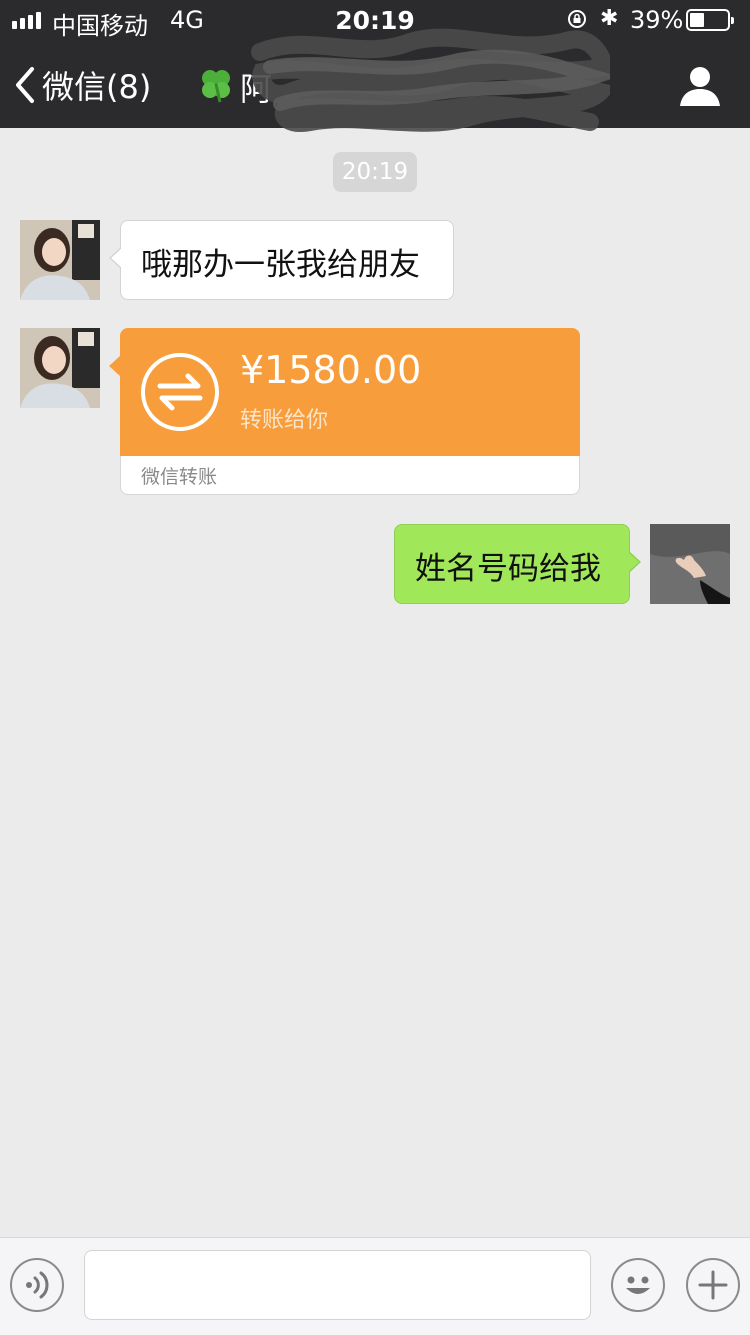 The image size is (750, 1335). Describe the element at coordinates (700, 86) in the screenshot. I see `person-icon` at that location.